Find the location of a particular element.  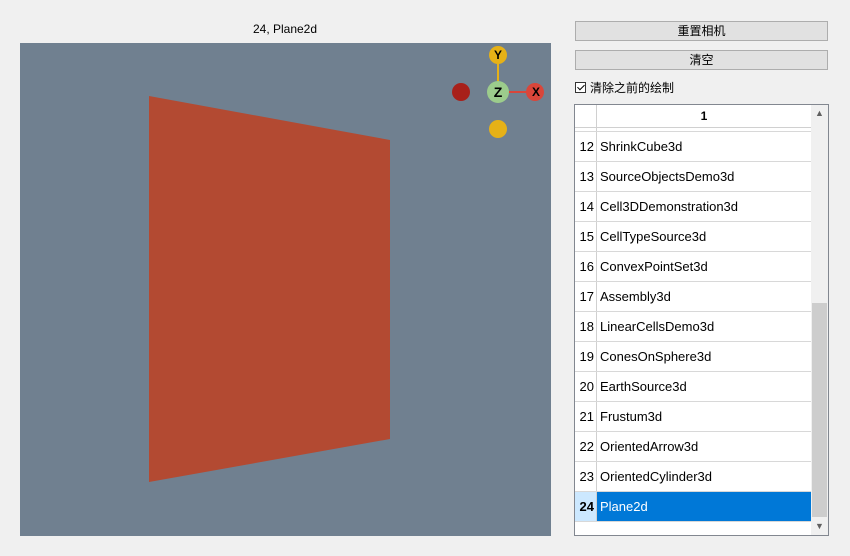

neg-x-axis-dot is located at coordinates (461, 92).